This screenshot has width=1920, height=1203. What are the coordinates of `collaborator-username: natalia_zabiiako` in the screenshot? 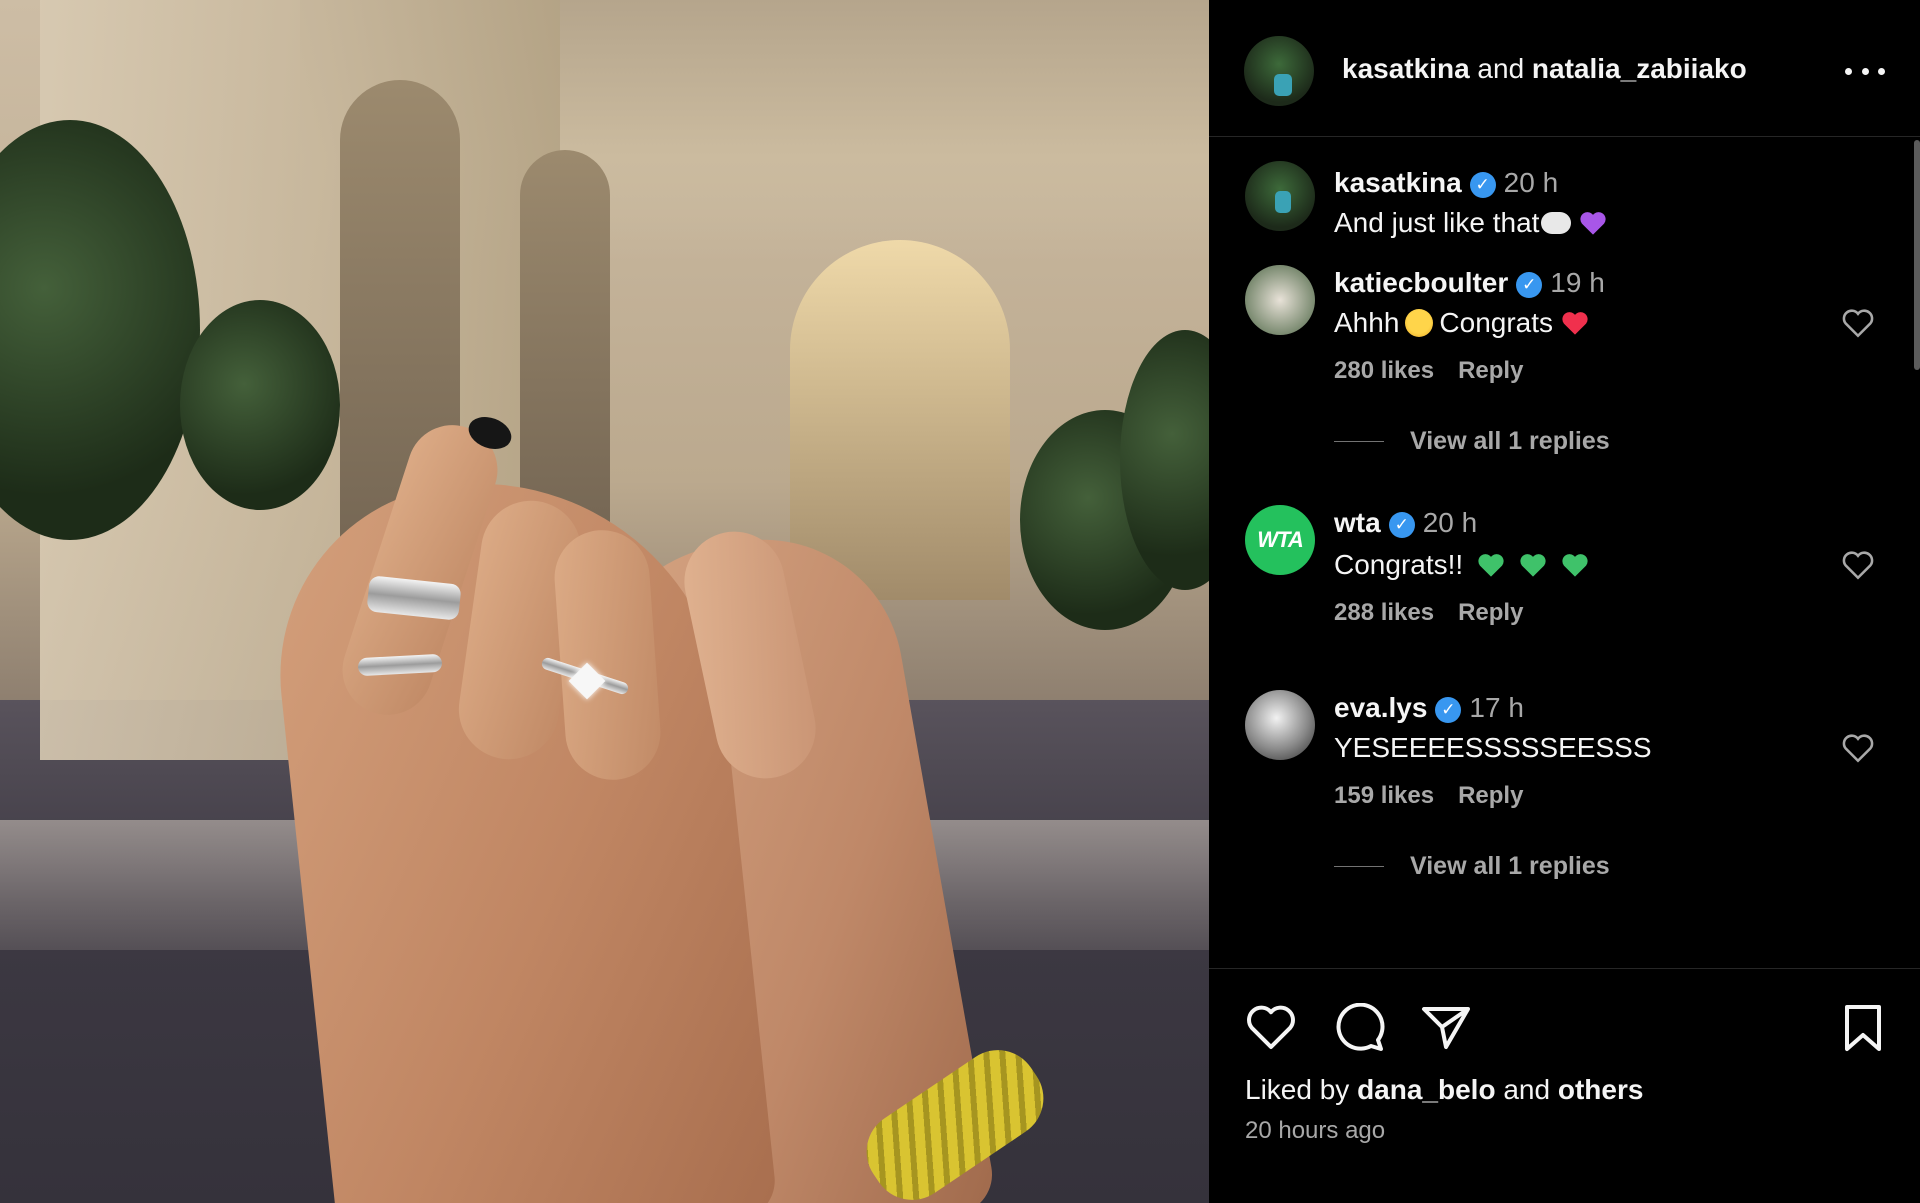 It's located at (1639, 68).